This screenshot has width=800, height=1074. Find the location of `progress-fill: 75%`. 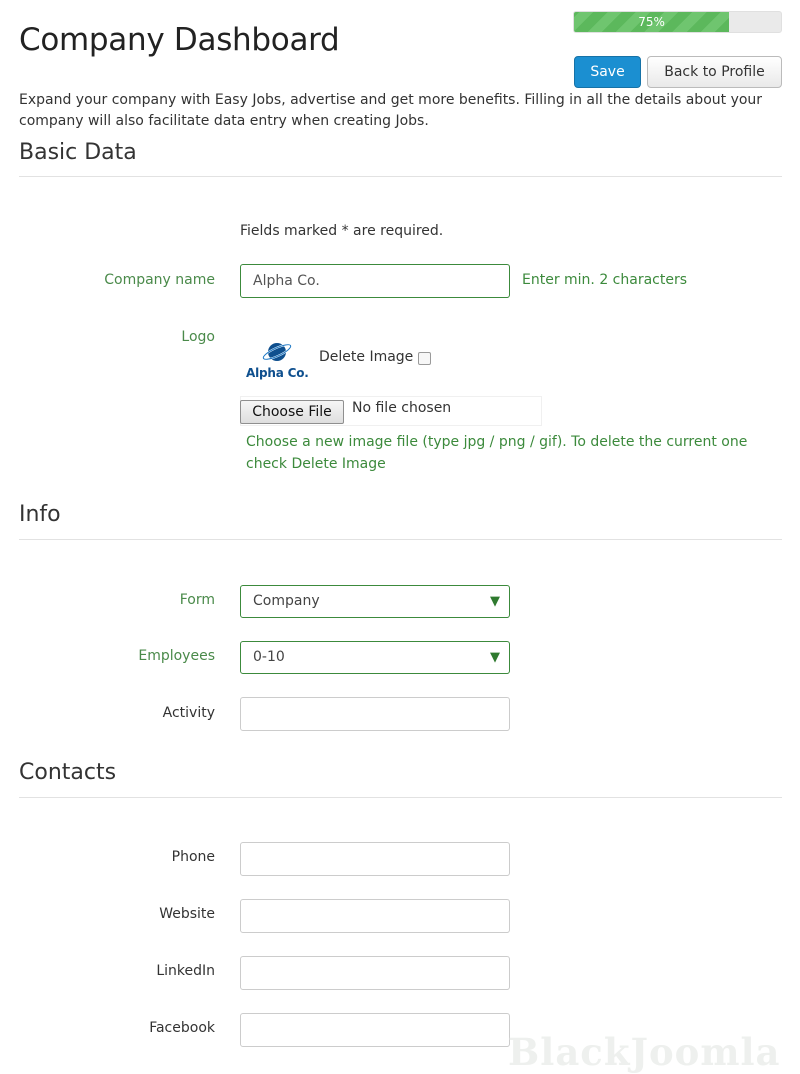

progress-fill: 75% is located at coordinates (652, 22).